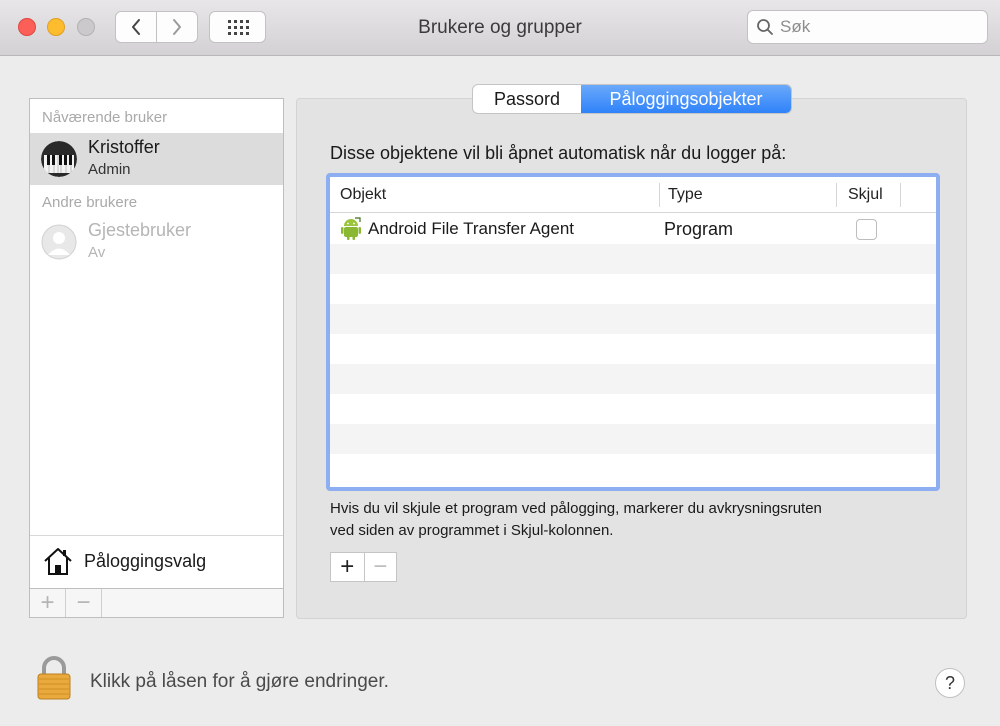 This screenshot has width=1000, height=726. I want to click on user-avatar, so click(59, 159).